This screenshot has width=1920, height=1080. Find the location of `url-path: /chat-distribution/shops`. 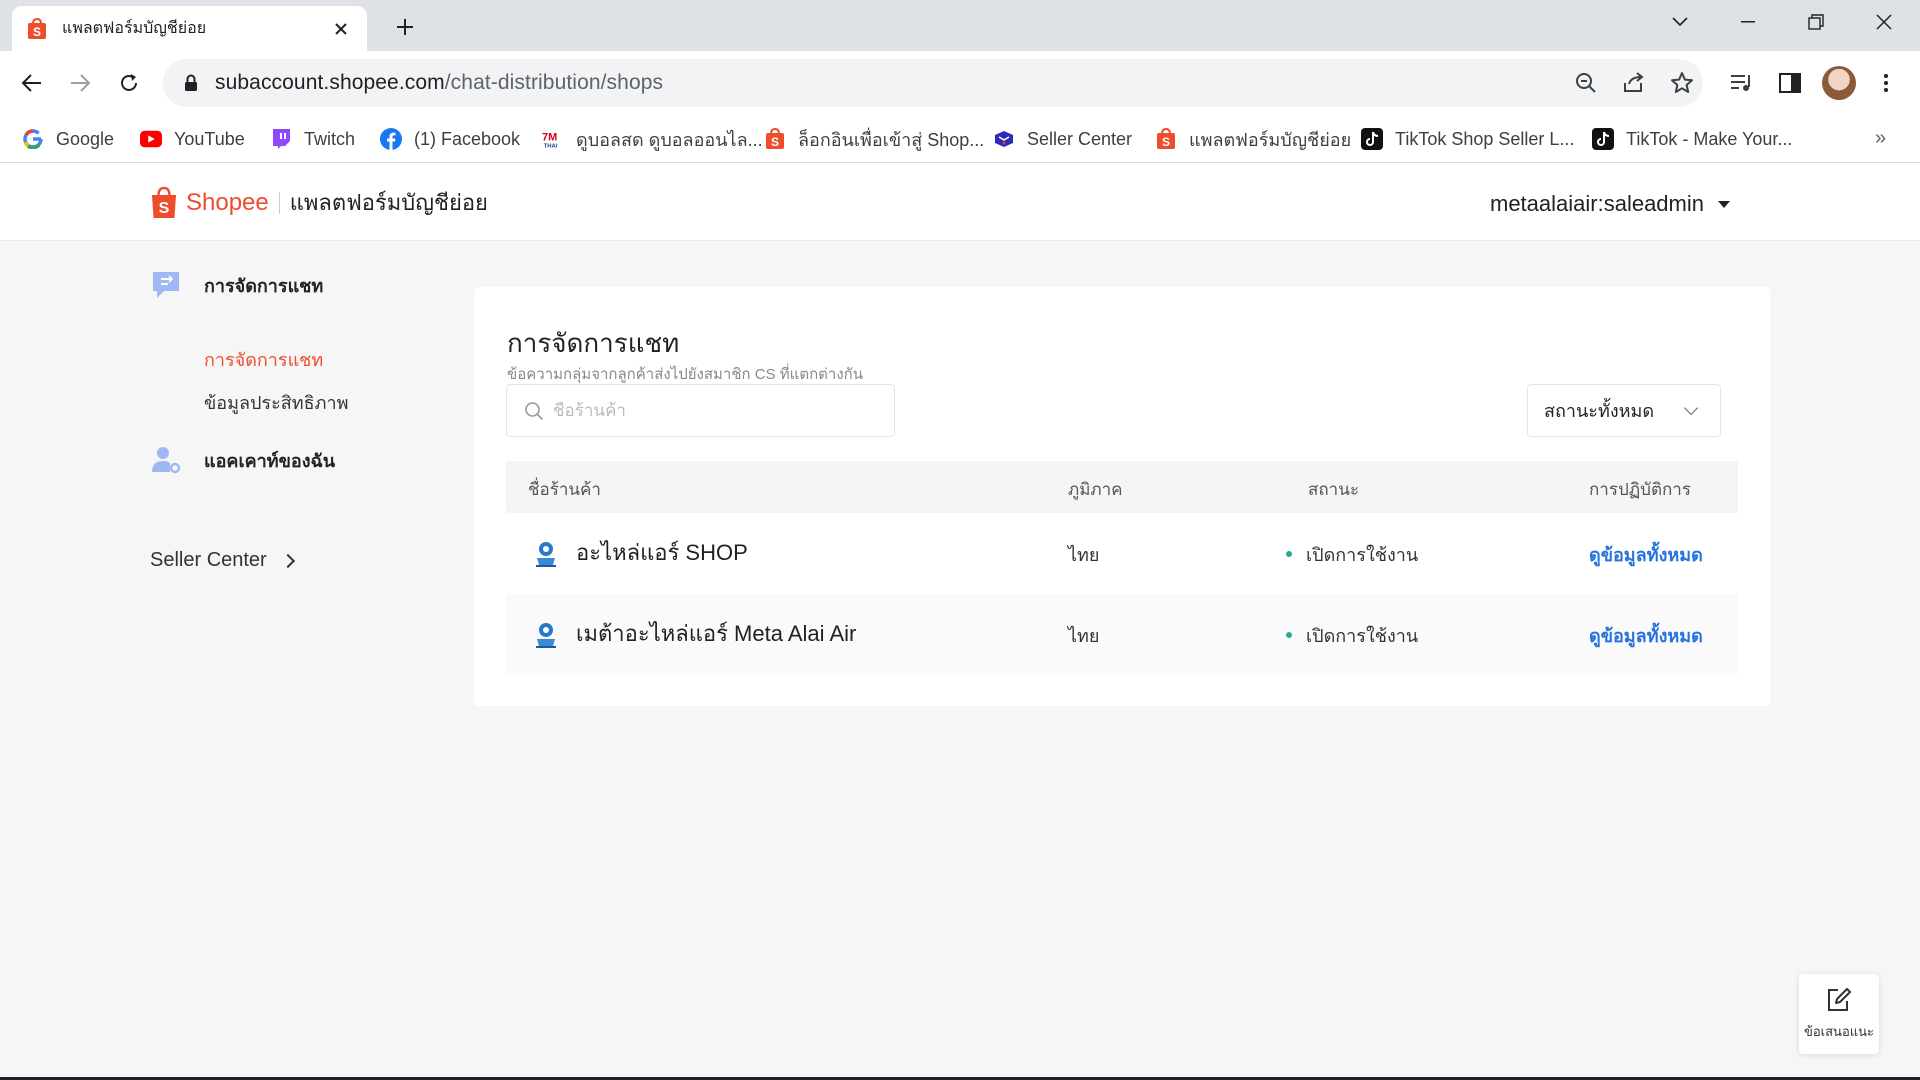

url-path: /chat-distribution/shops is located at coordinates (554, 82).